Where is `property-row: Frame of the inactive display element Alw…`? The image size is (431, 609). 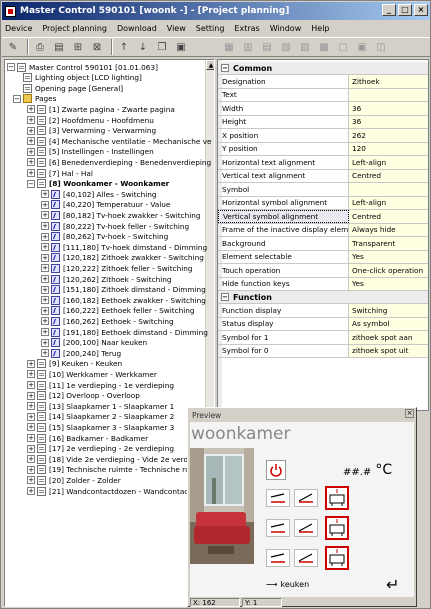
property-row: Frame of the inactive display element Alw… is located at coordinates (323, 230).